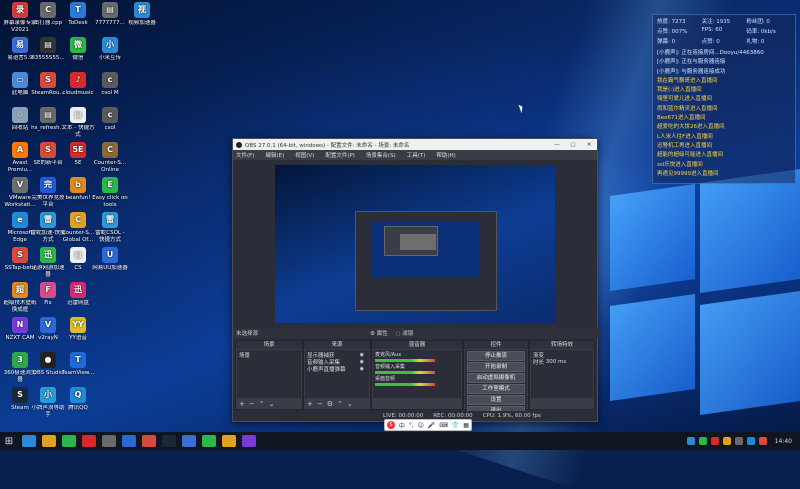  I want to click on ime-toolbar: S 中 °, ☺ 🎤 ⌨ 👕 ▦, so click(428, 425).